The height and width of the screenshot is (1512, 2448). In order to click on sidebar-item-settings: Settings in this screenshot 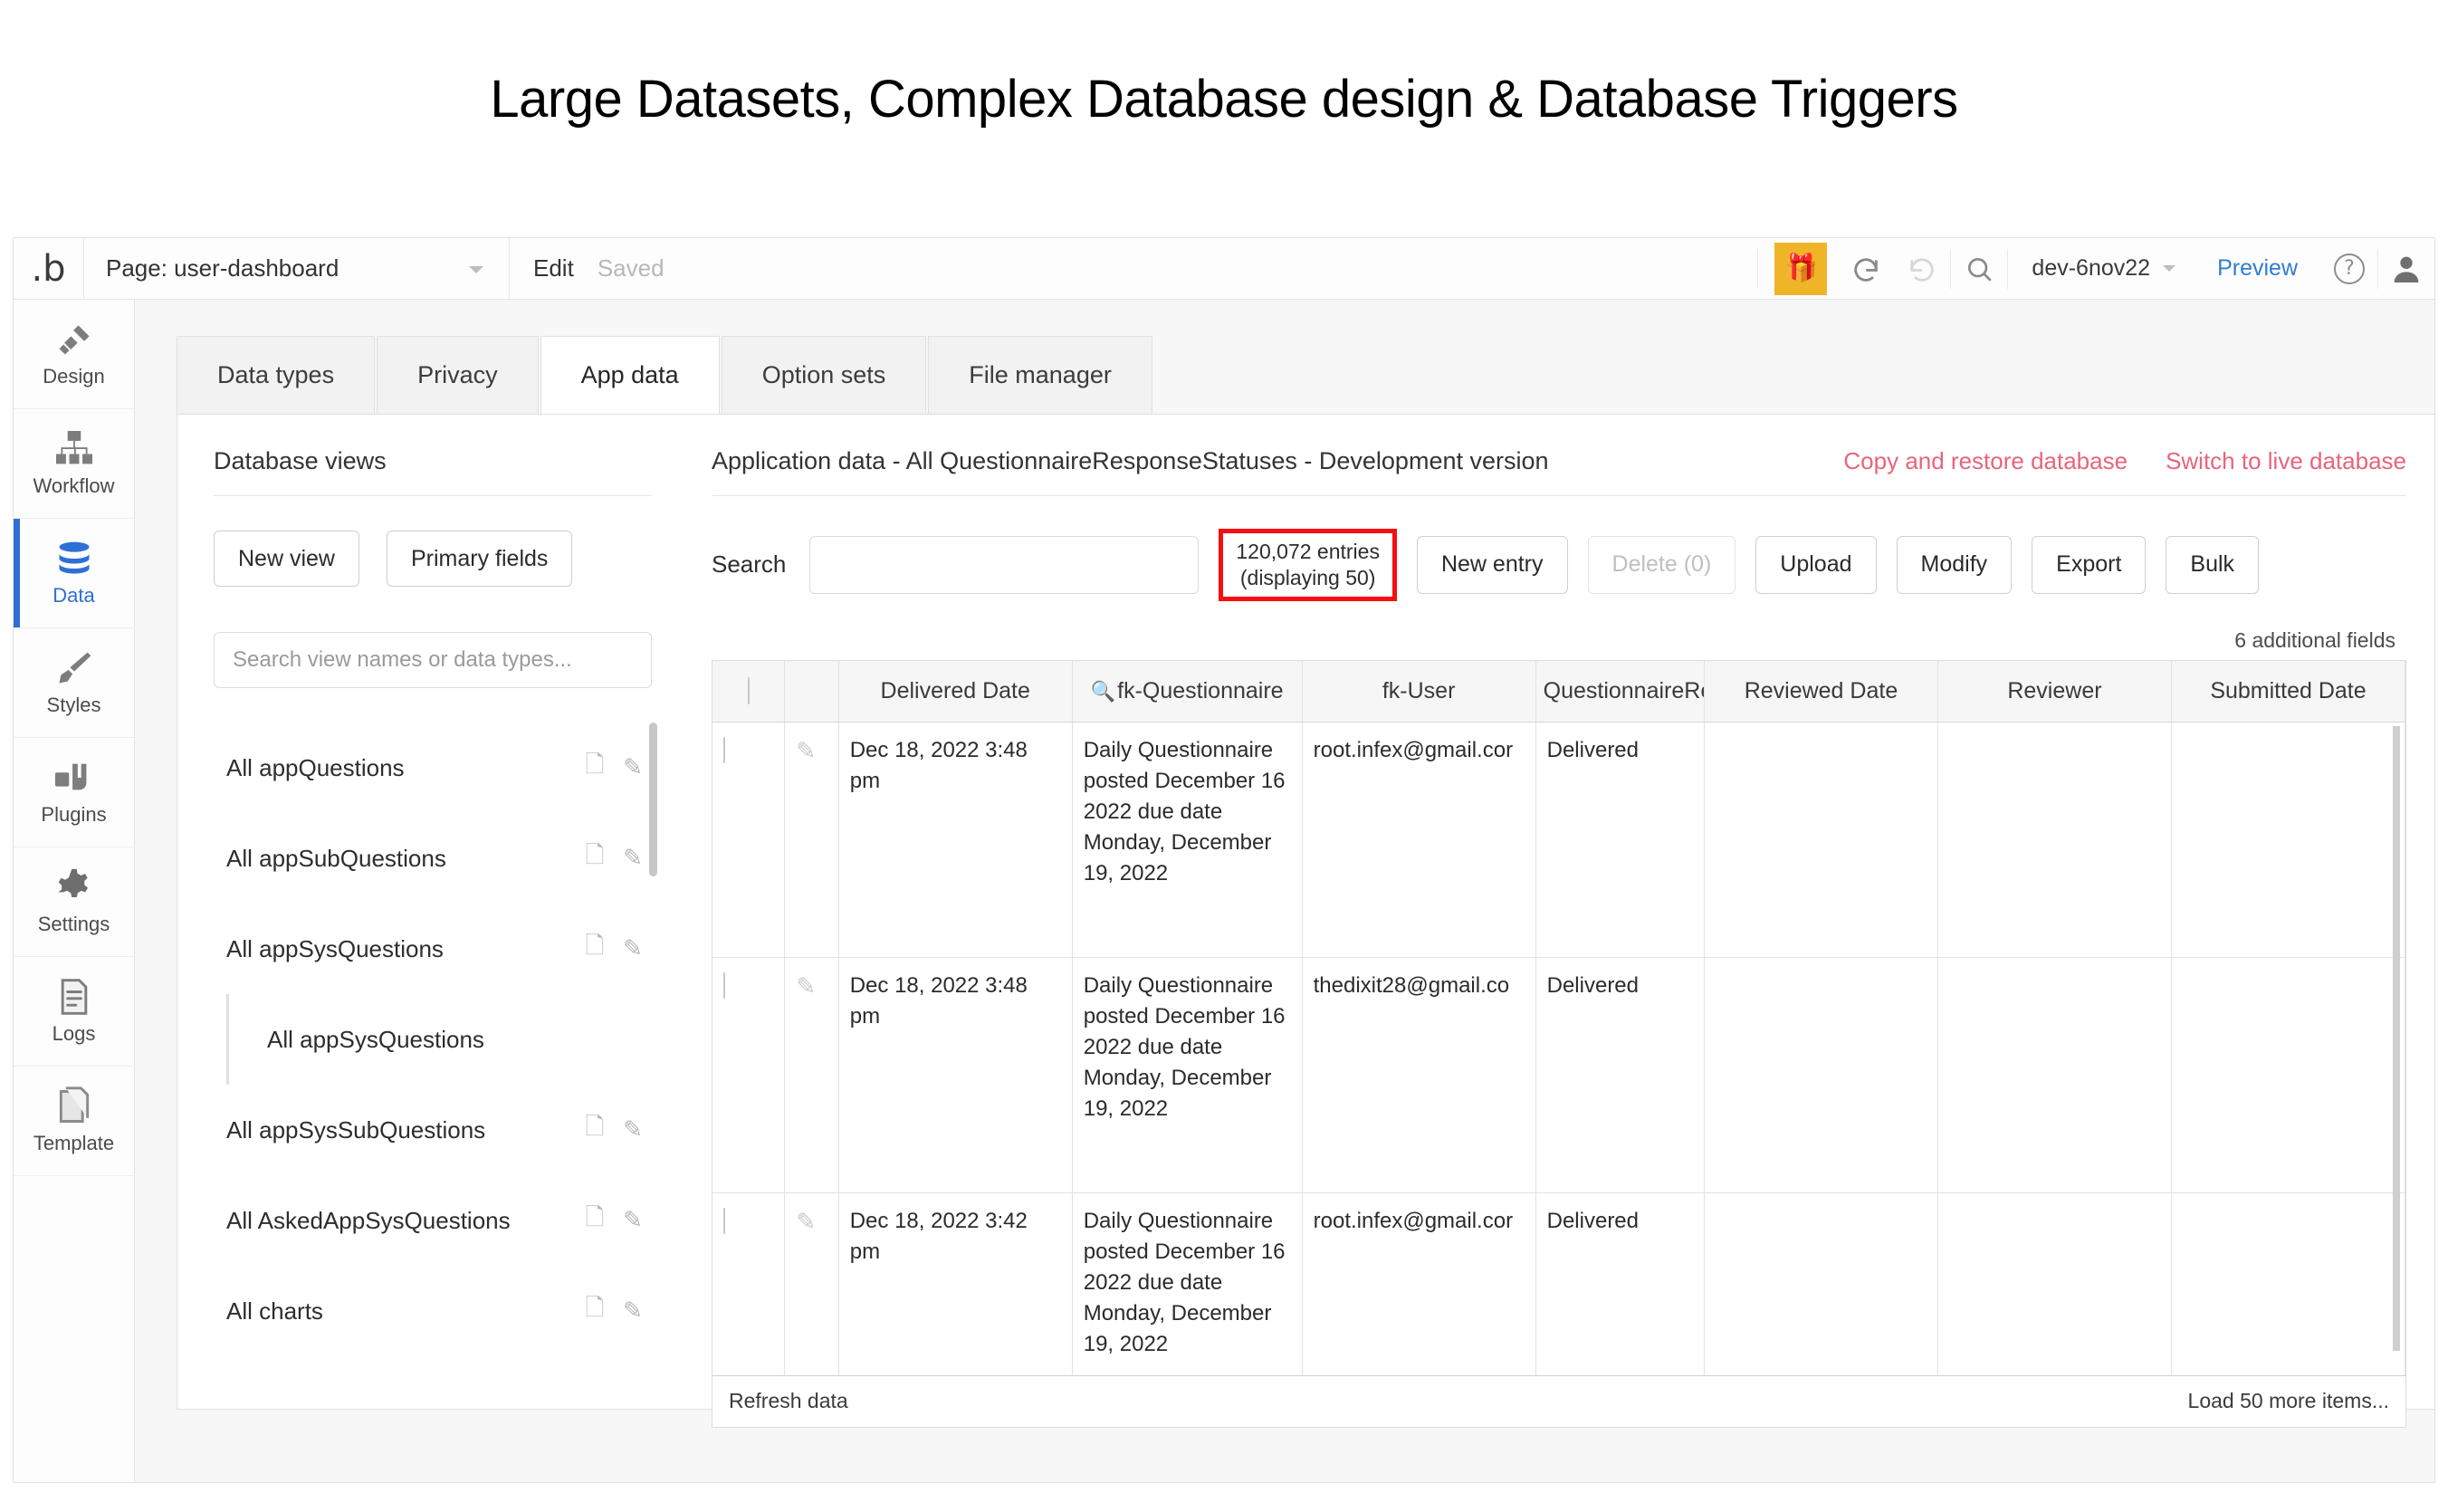, I will do `click(74, 902)`.